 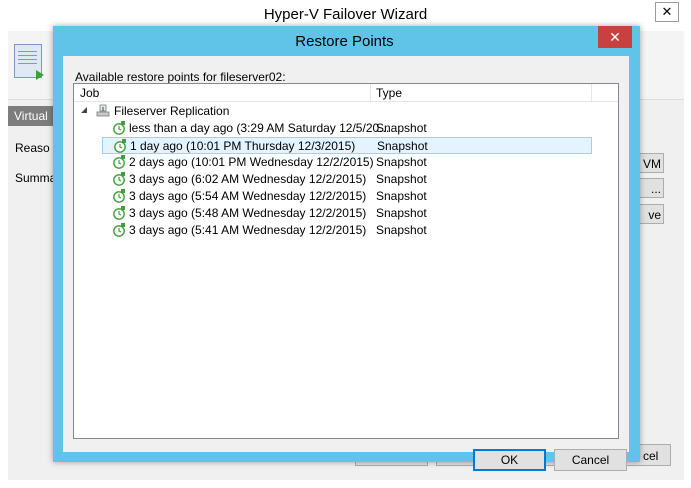 I want to click on wizard-close-icon: ✕, so click(x=667, y=12).